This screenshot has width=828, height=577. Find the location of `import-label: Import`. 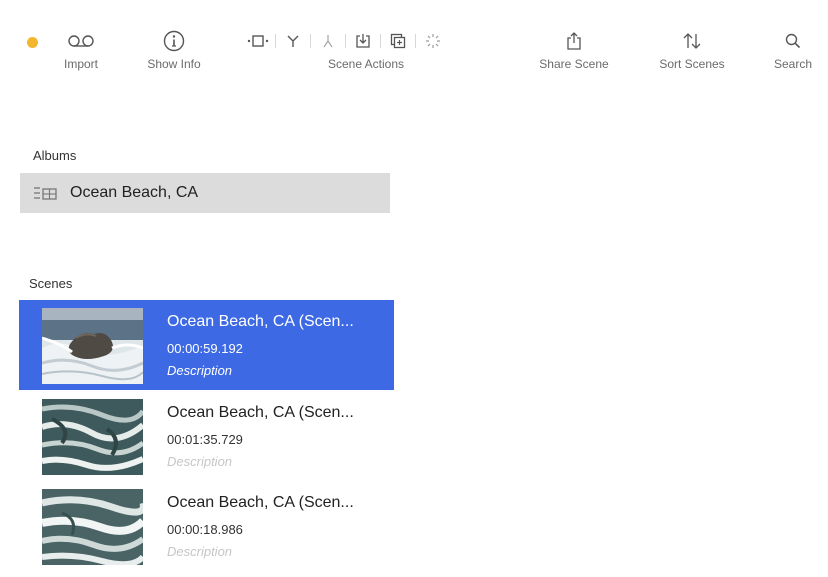

import-label: Import is located at coordinates (80, 64).